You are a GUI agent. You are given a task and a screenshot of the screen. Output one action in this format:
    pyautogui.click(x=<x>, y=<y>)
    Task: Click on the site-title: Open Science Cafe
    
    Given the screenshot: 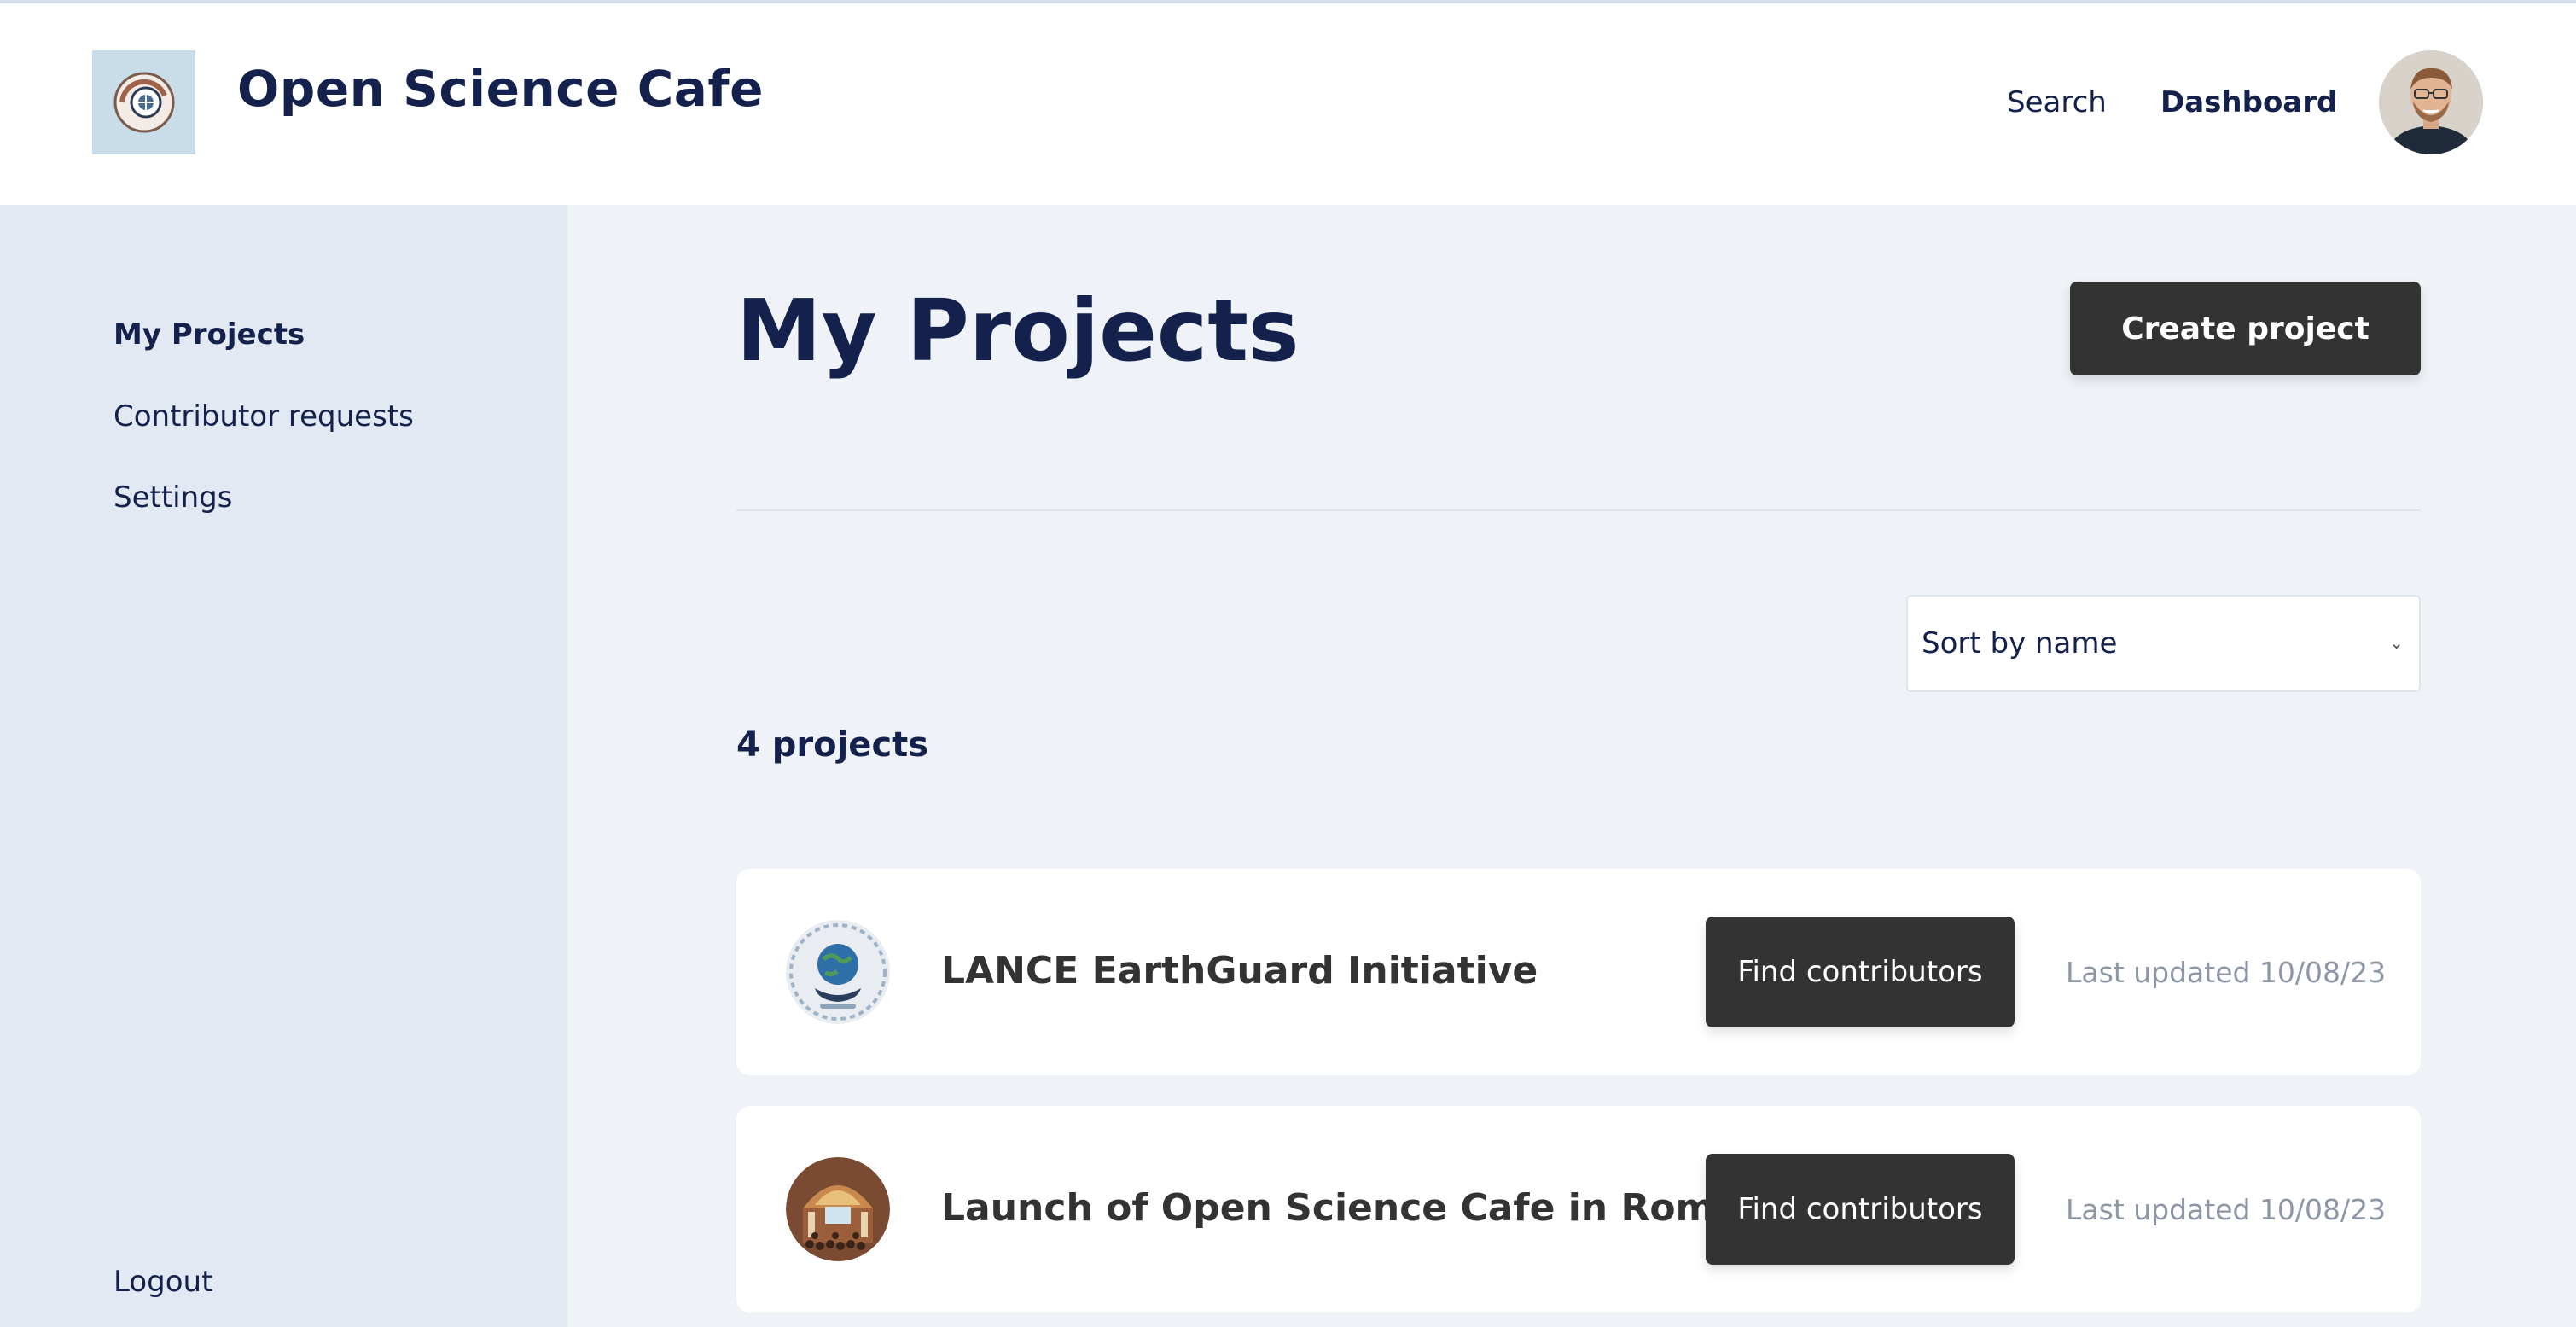 What is the action you would take?
    pyautogui.click(x=501, y=89)
    